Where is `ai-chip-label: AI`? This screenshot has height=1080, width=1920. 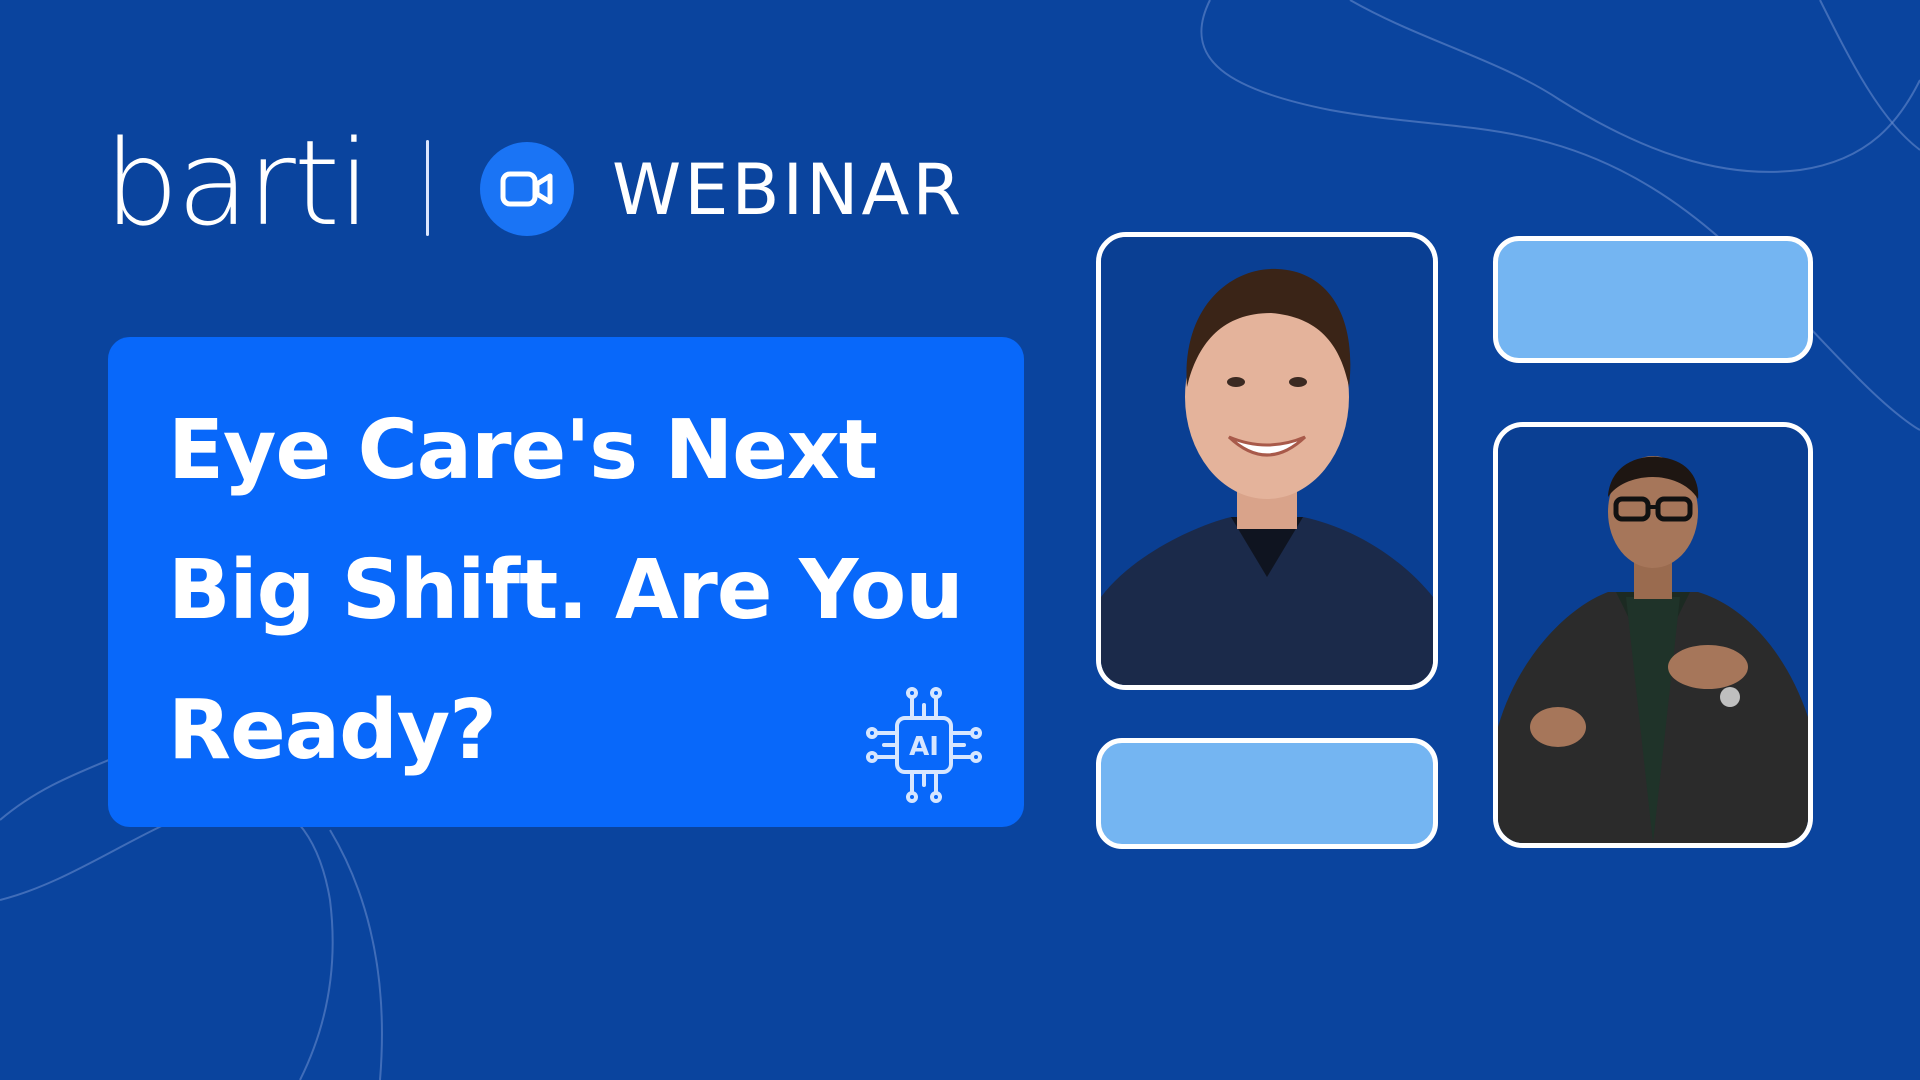
ai-chip-label: AI is located at coordinates (924, 747).